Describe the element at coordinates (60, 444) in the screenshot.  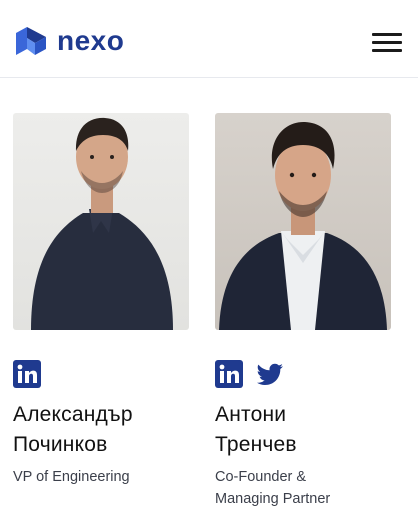
I see `member-name-last: Починков` at that location.